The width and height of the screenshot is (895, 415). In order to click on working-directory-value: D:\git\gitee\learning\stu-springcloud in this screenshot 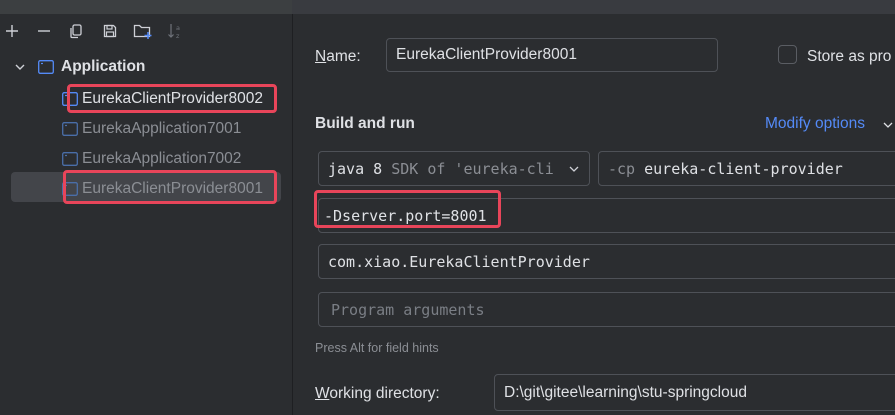, I will do `click(625, 392)`.